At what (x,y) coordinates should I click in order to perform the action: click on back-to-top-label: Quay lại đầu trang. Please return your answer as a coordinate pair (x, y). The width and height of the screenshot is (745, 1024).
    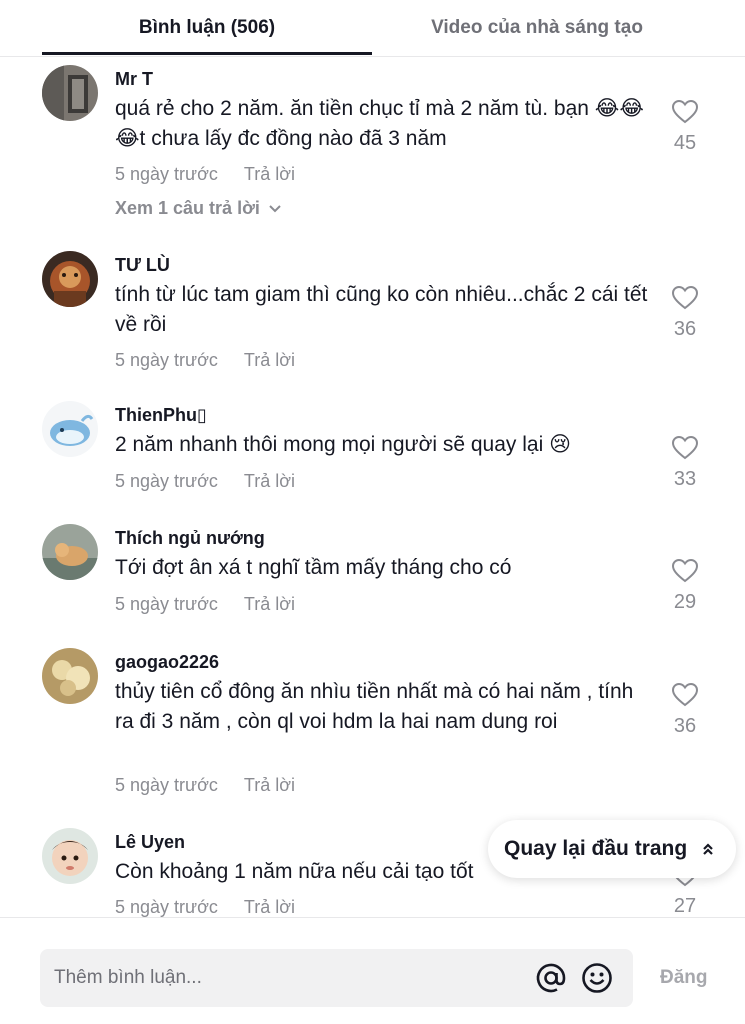
    Looking at the image, I should click on (596, 848).